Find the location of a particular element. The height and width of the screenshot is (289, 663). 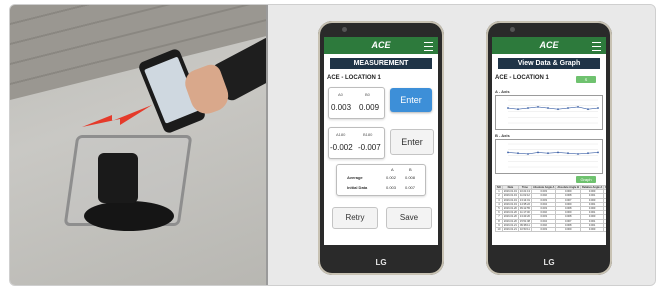

save-button: Save is located at coordinates (409, 218).